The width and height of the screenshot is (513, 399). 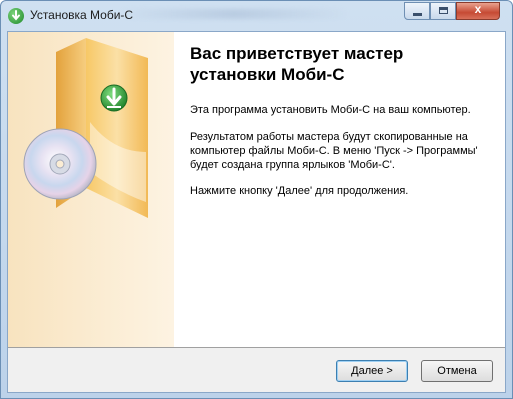 What do you see at coordinates (234, 14) in the screenshot?
I see `title-blur` at bounding box center [234, 14].